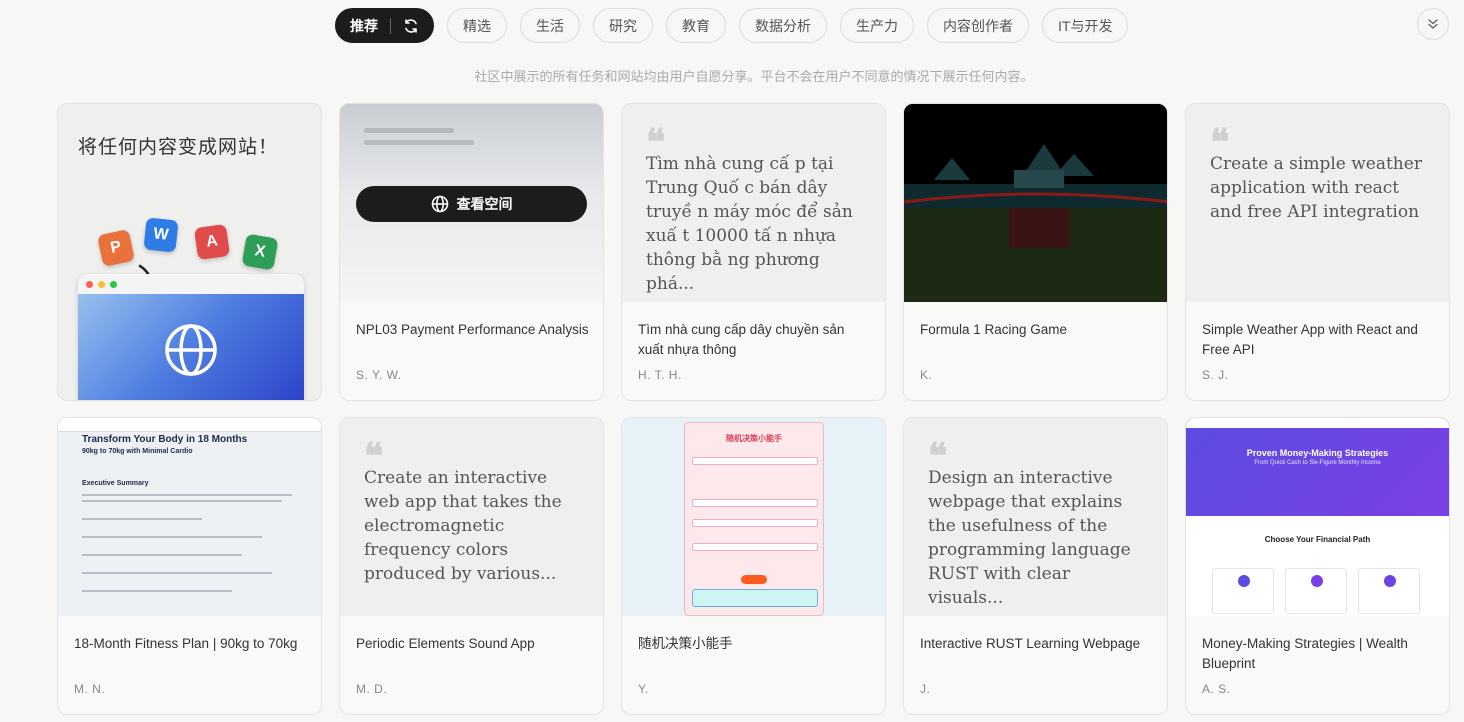 The width and height of the screenshot is (1464, 722). I want to click on tab-data-analysis: 数据分析, so click(783, 25).